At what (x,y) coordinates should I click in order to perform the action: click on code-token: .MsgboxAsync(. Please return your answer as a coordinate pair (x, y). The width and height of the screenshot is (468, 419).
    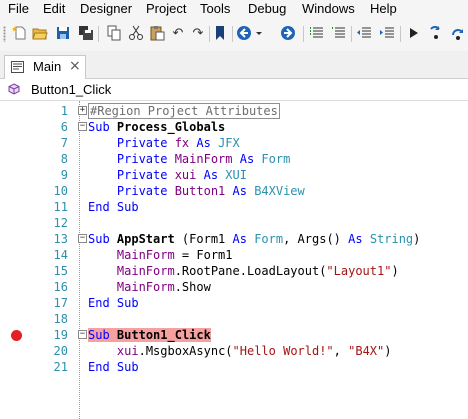
    Looking at the image, I should click on (185, 351).